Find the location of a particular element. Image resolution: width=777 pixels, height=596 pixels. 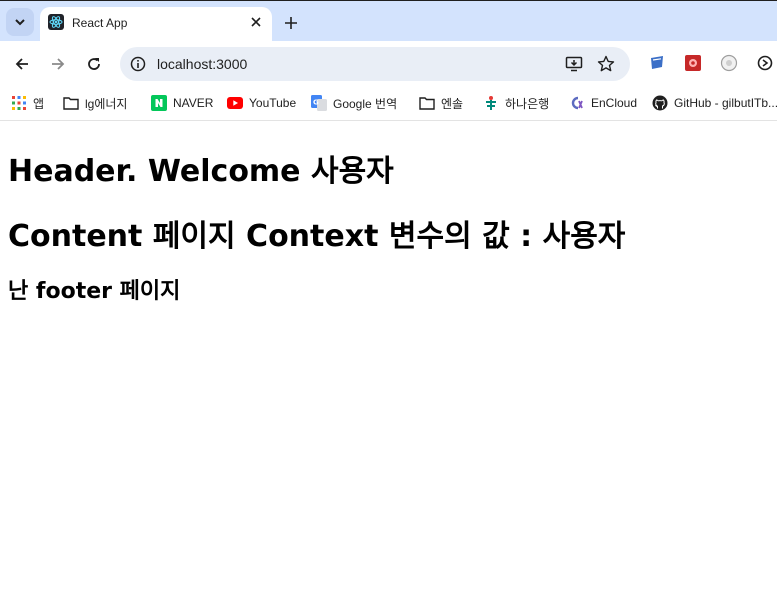

plus-icon is located at coordinates (291, 23).